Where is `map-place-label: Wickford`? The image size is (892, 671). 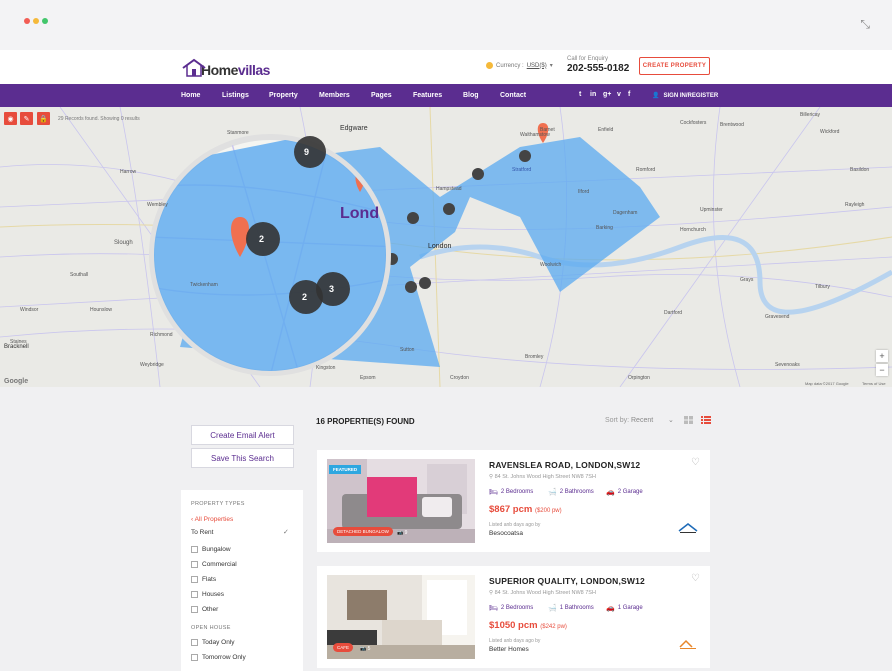 map-place-label: Wickford is located at coordinates (830, 132).